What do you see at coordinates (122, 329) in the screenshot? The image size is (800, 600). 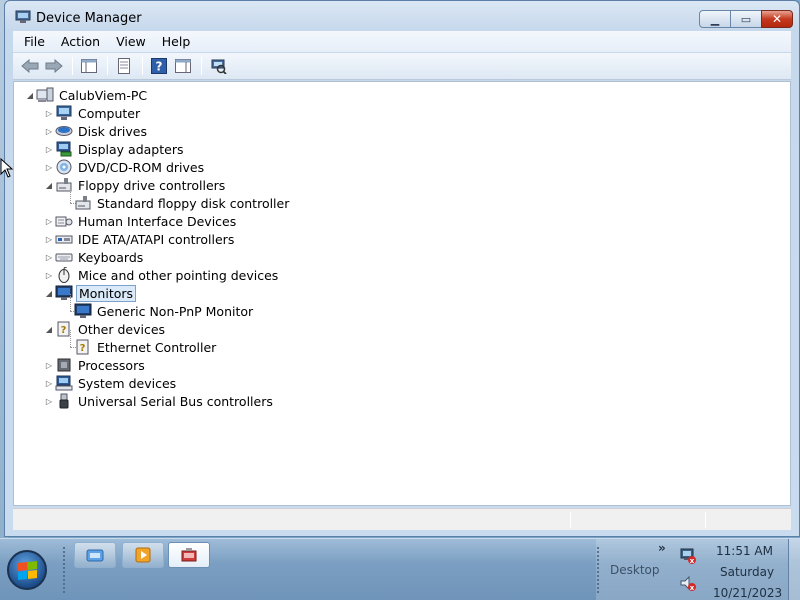 I see `tree-item-label: Other devices` at bounding box center [122, 329].